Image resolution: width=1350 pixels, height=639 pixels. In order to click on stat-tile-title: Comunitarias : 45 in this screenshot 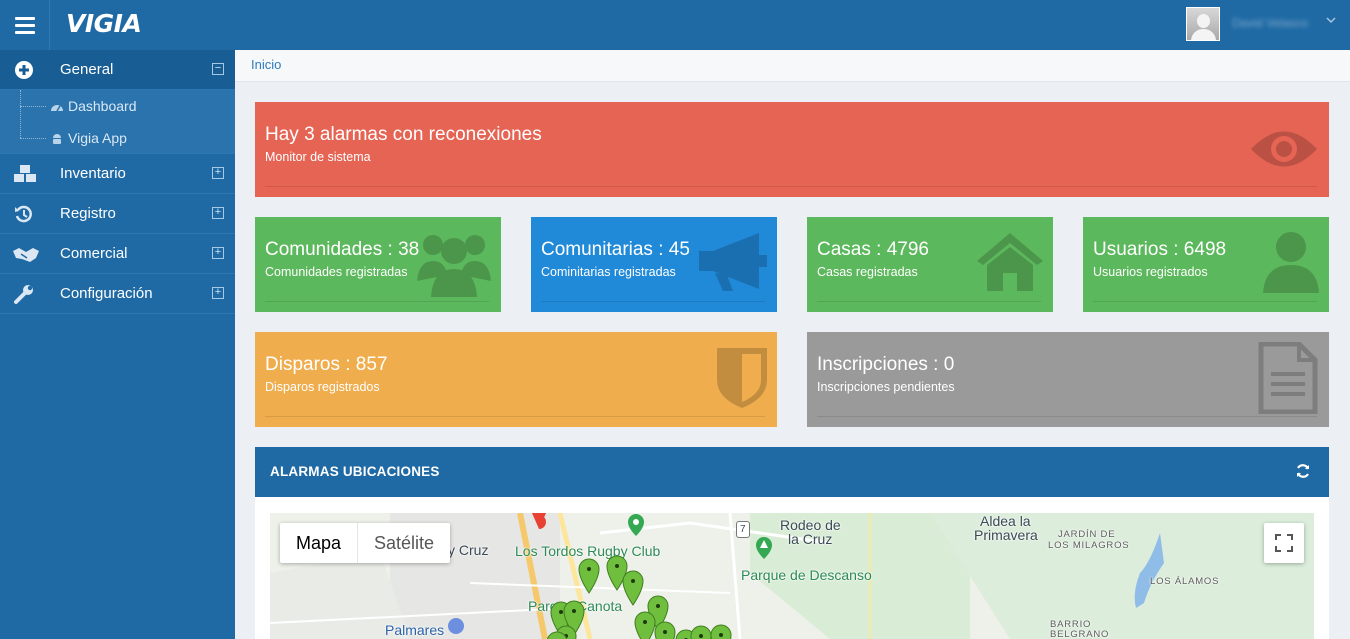, I will do `click(615, 249)`.